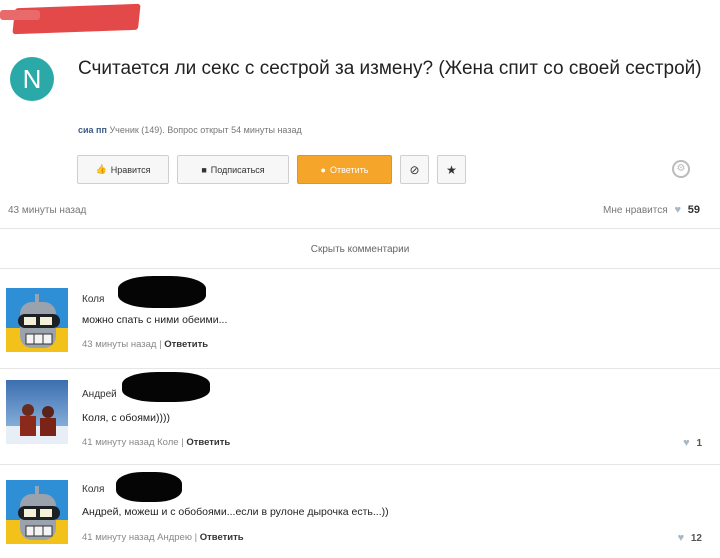 The width and height of the screenshot is (720, 558). What do you see at coordinates (101, 169) in the screenshot?
I see `thumbs-up-icon: 👍` at bounding box center [101, 169].